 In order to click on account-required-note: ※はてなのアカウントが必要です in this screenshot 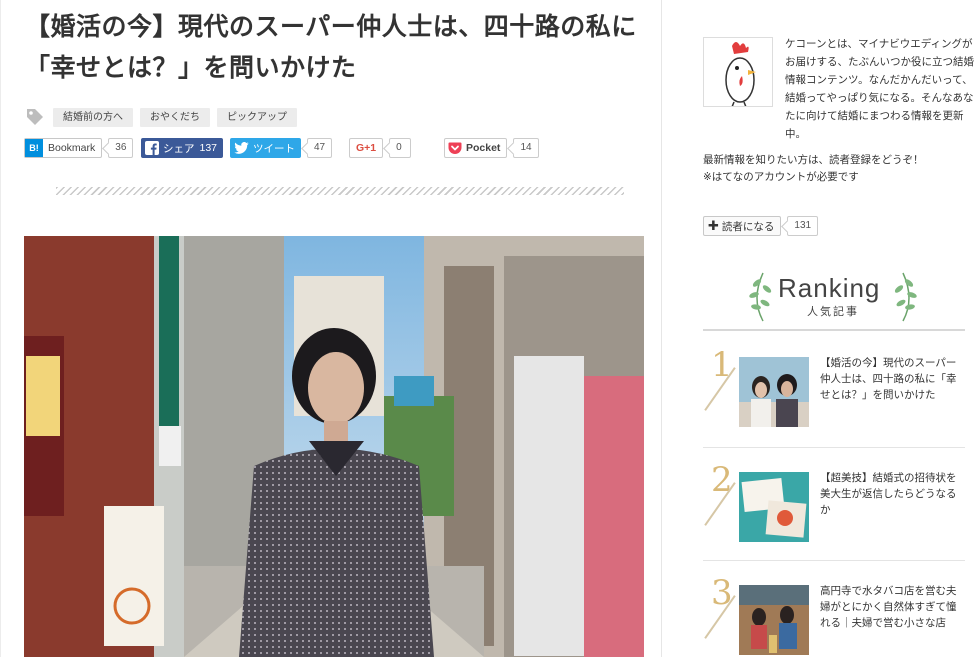, I will do `click(781, 177)`.